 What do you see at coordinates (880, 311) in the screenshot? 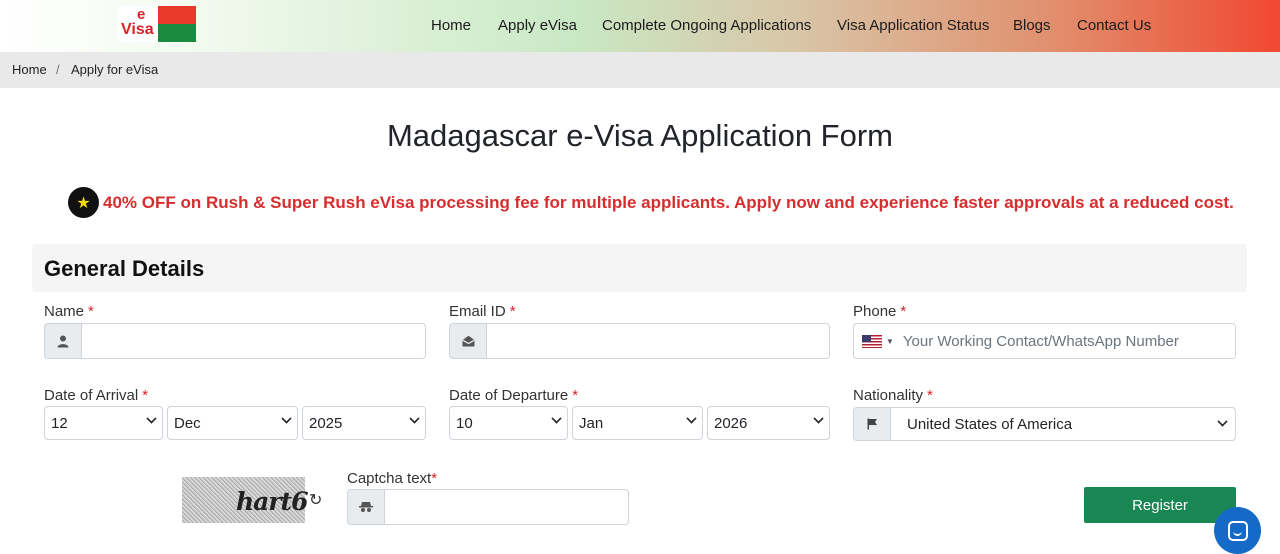
I see `phone-label: Phone *` at bounding box center [880, 311].